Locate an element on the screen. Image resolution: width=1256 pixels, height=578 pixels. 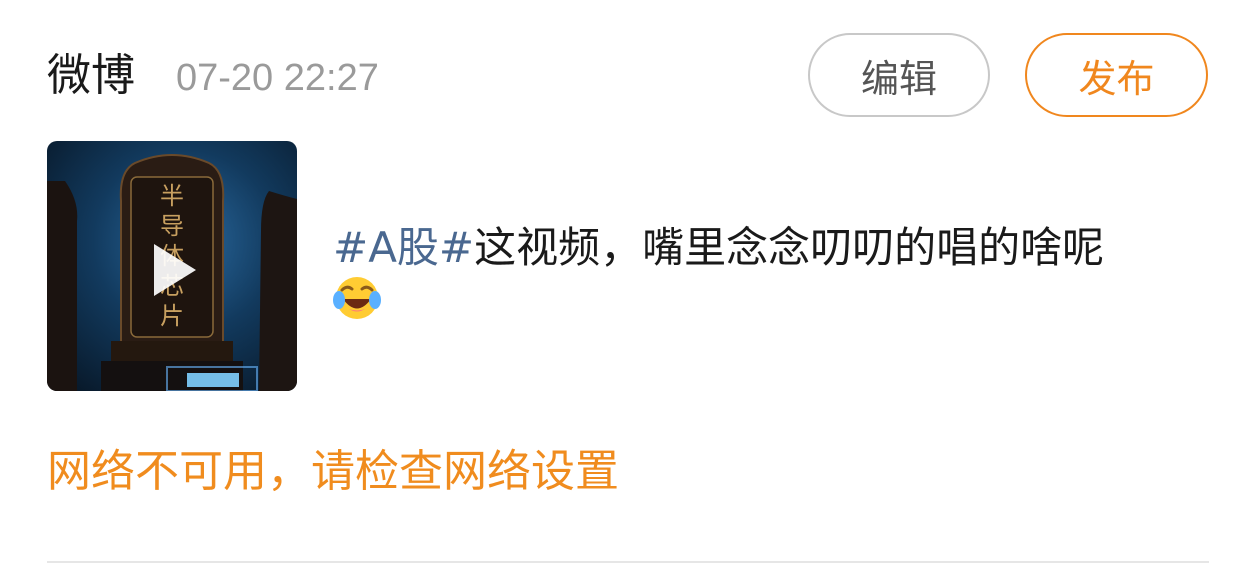
post-text: 这视频，嘴里念念叨叨的唱的啥呢 is located at coordinates (789, 247).